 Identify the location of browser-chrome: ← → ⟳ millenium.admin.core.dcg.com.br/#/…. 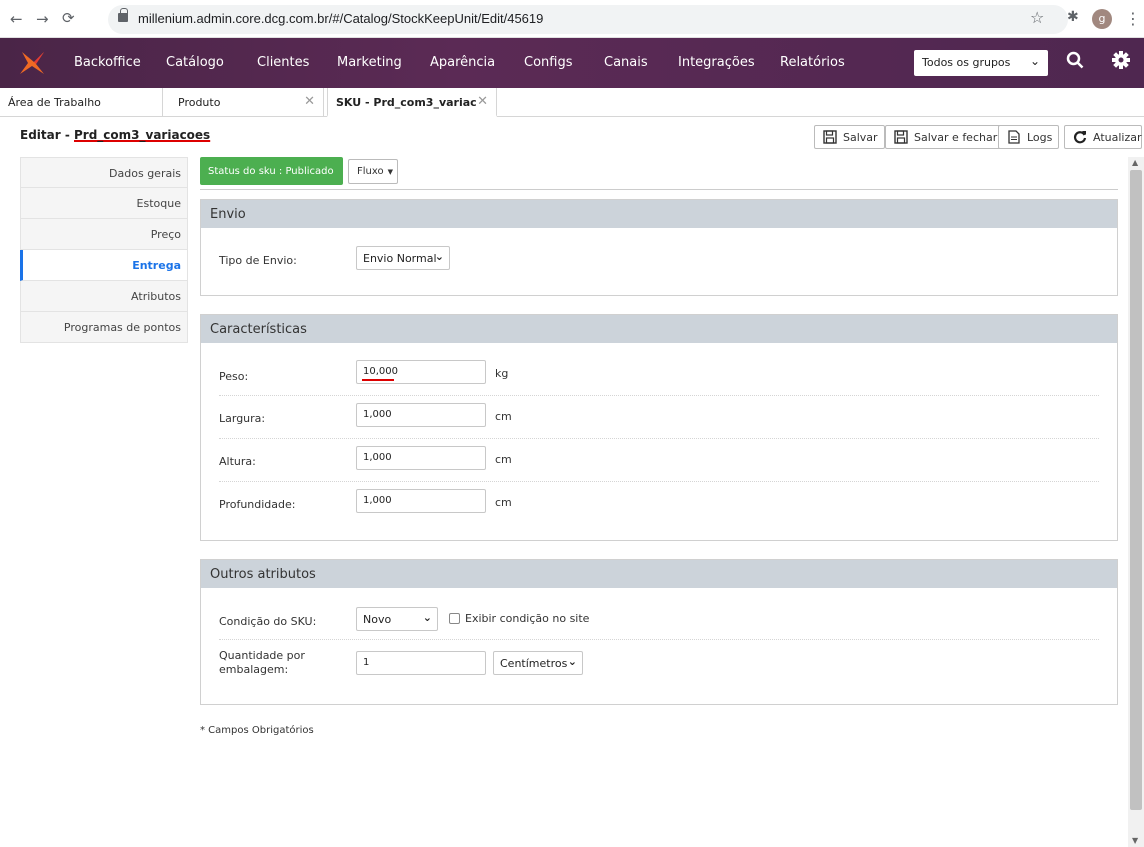
(572, 19).